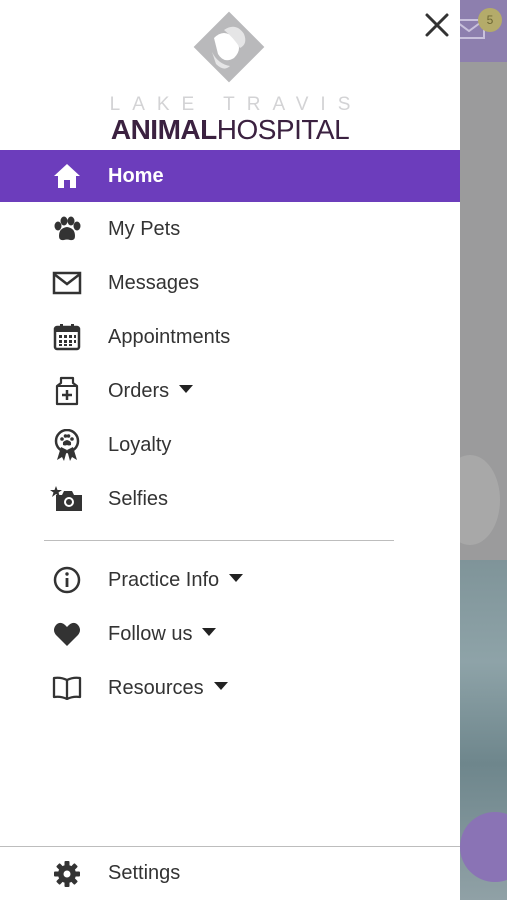 This screenshot has height=900, width=507. I want to click on logo-mark-icon, so click(229, 47).